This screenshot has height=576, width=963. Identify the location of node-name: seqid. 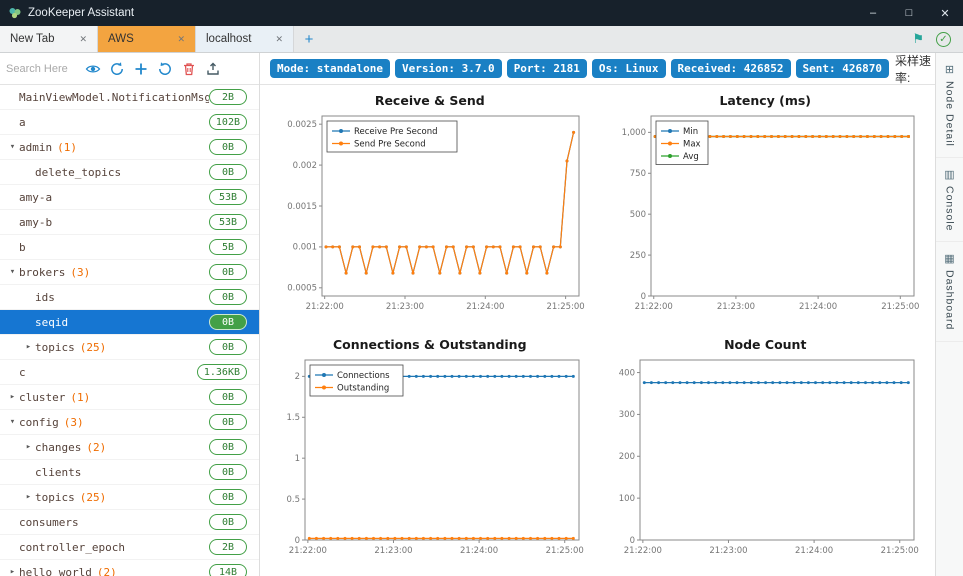
(52, 322).